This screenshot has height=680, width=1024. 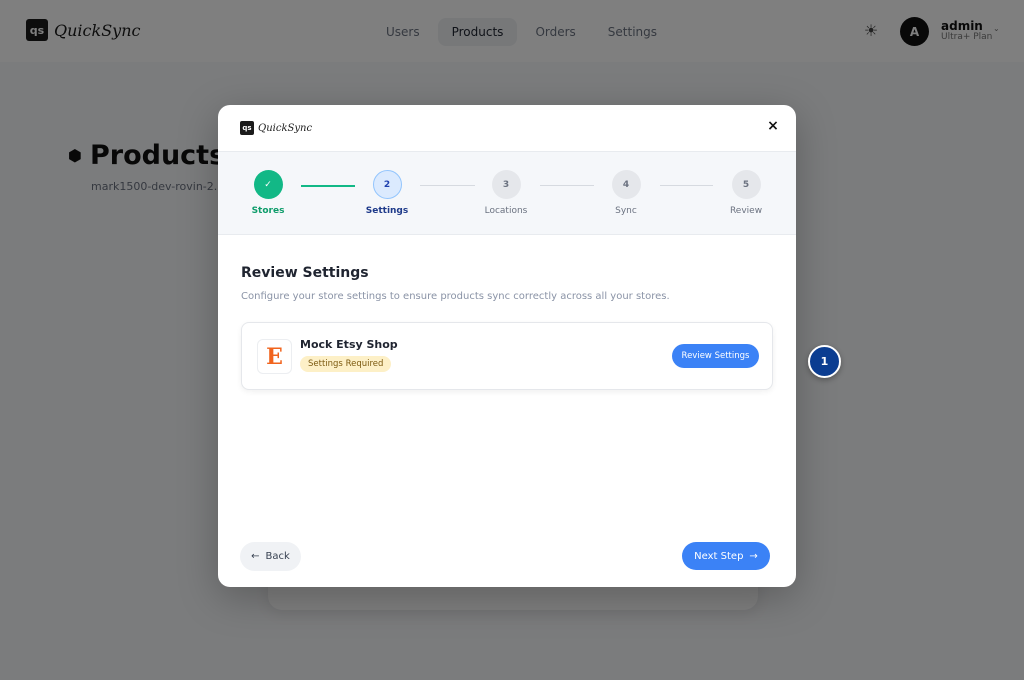 I want to click on arrow-left-icon: ←, so click(x=255, y=556).